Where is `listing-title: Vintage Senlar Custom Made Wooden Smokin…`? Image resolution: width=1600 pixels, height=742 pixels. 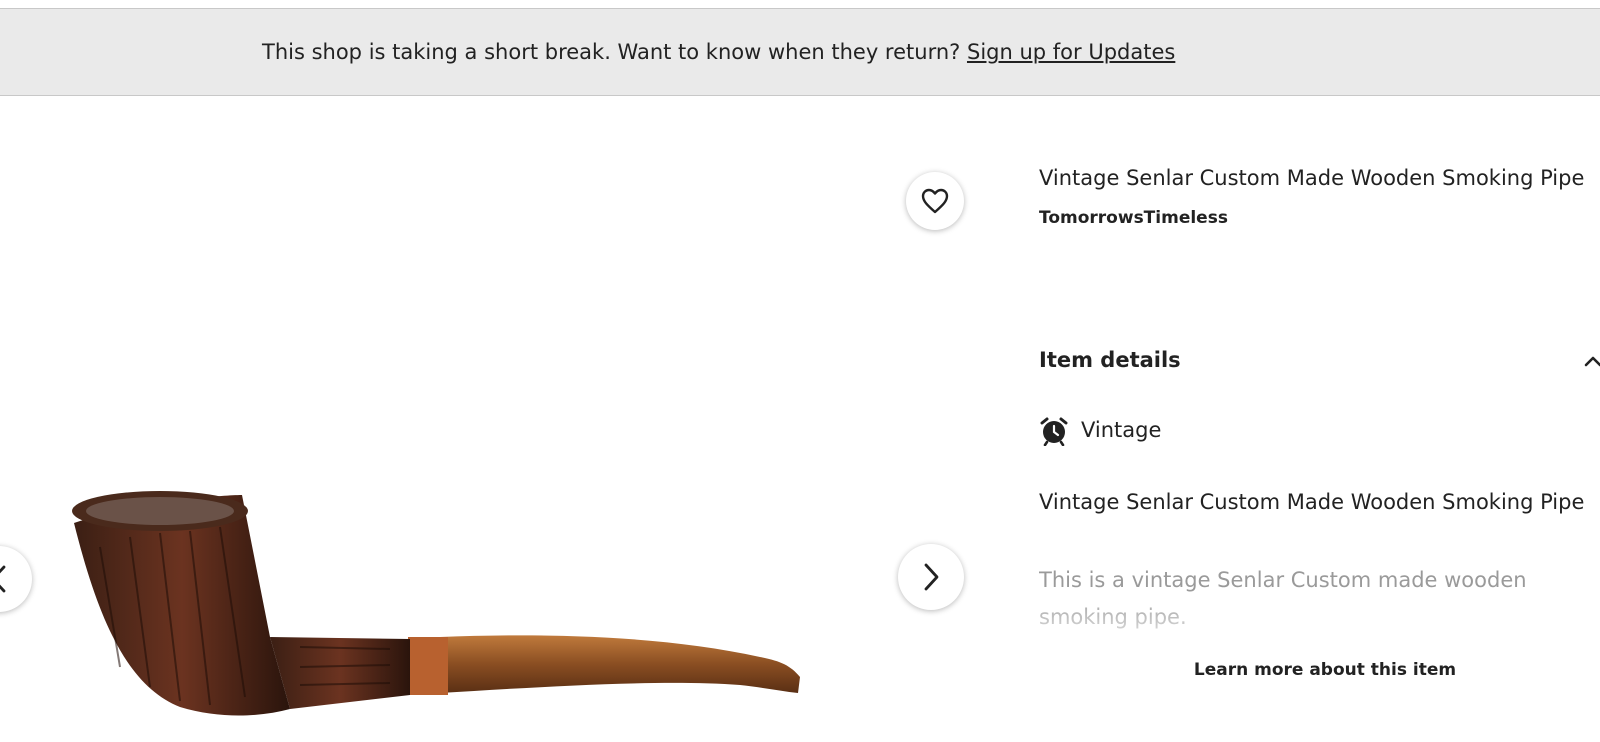
listing-title: Vintage Senlar Custom Made Wooden Smokin… is located at coordinates (1312, 178).